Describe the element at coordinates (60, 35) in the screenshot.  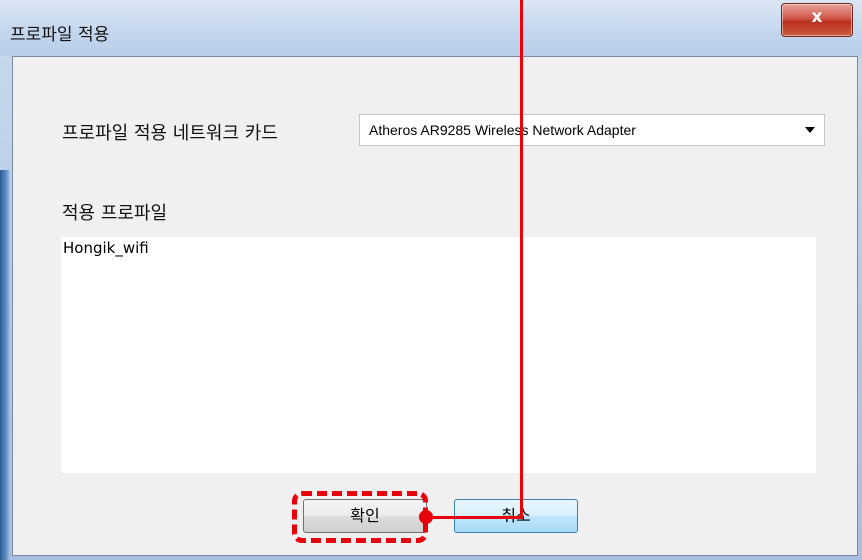
I see `window-title: 프로파일 적용` at that location.